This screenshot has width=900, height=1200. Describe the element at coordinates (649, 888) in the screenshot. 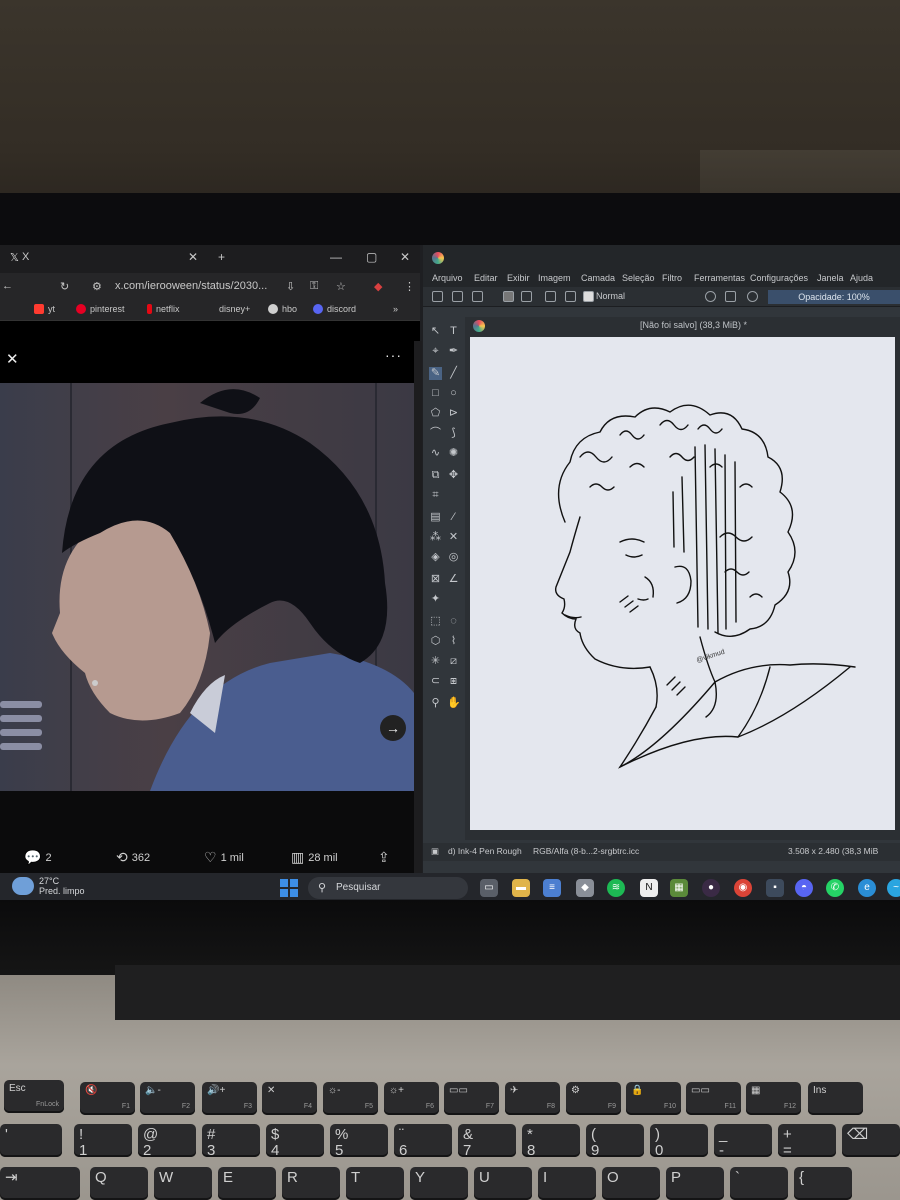

I see `notion-icon: N` at that location.